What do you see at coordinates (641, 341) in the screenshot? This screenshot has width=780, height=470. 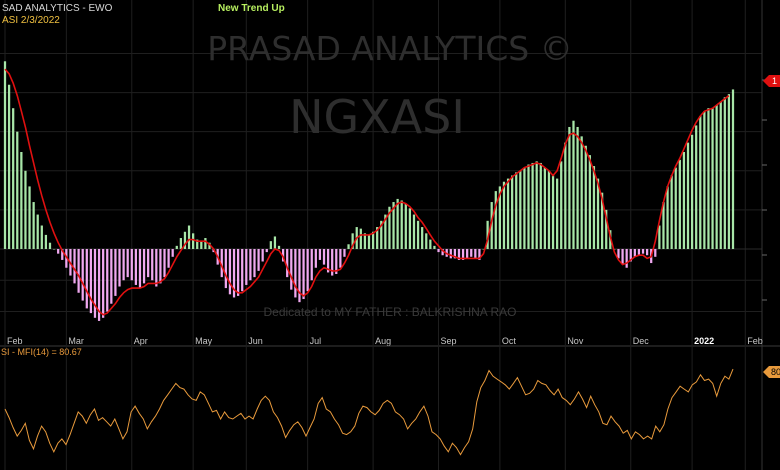 I see `x-tick-label: Dec` at bounding box center [641, 341].